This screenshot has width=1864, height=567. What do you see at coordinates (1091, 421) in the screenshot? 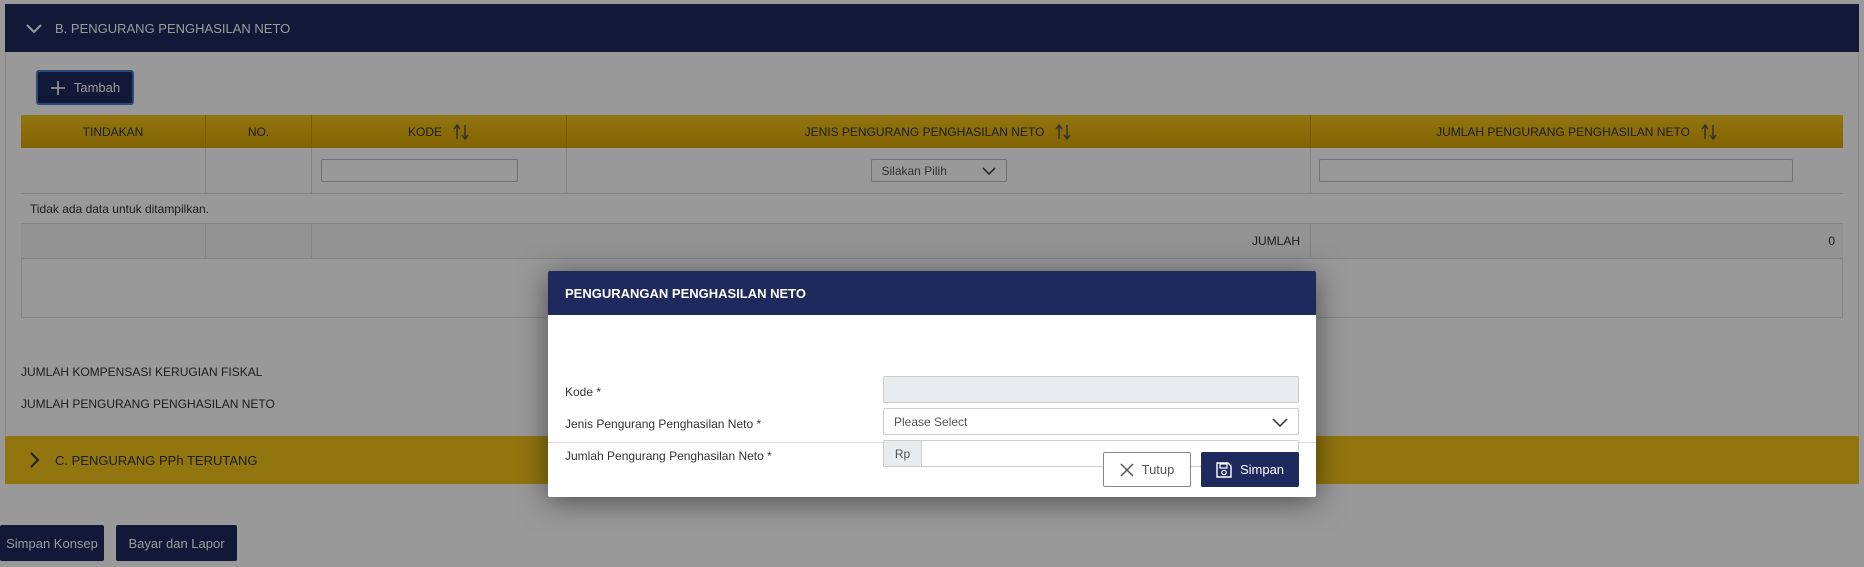
I see `jenis-select: Please Select` at bounding box center [1091, 421].